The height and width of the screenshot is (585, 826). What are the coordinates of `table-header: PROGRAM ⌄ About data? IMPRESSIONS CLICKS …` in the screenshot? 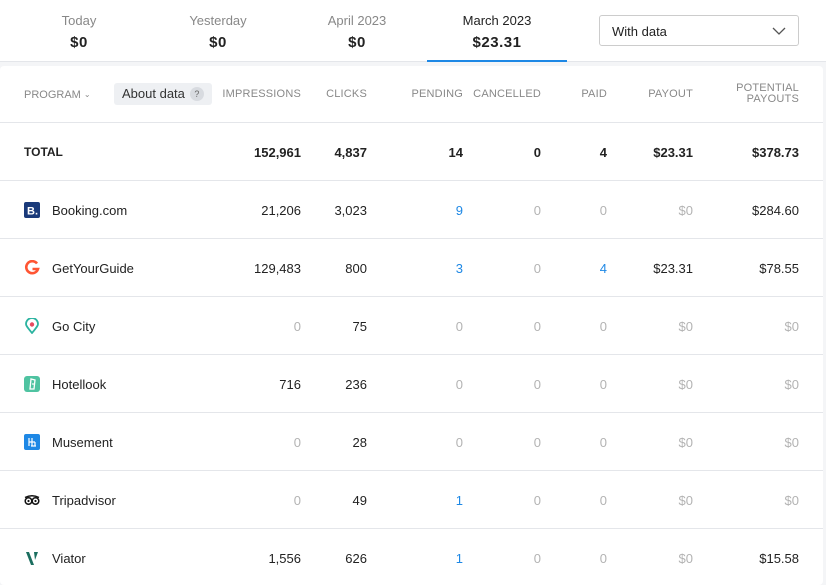 It's located at (411, 94).